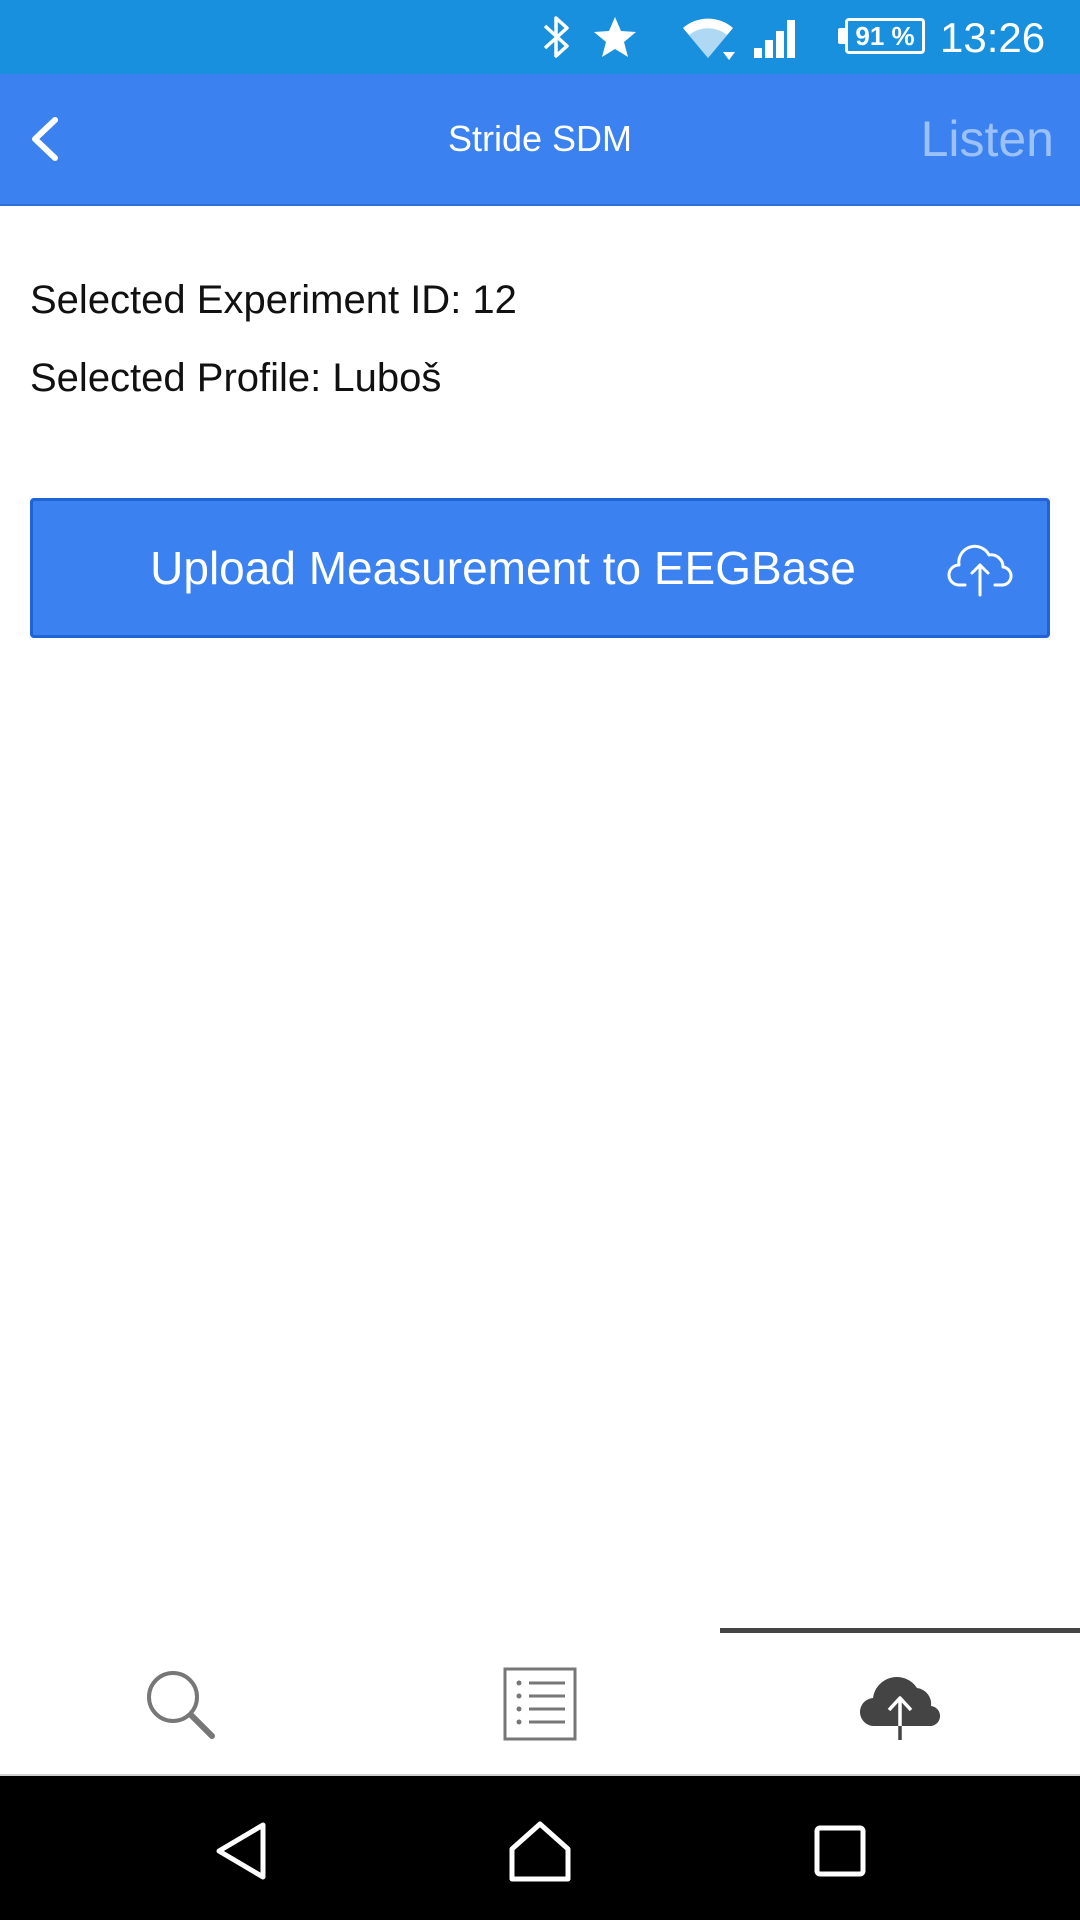  Describe the element at coordinates (777, 37) in the screenshot. I see `signal-icon` at that location.